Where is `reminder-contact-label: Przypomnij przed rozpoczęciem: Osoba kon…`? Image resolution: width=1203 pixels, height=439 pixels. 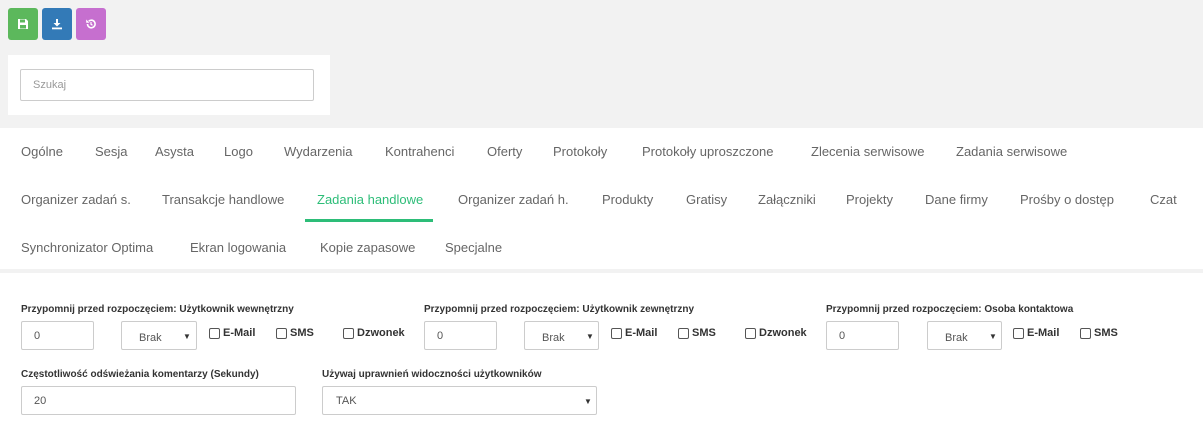 reminder-contact-label: Przypomnij przed rozpoczęciem: Osoba kon… is located at coordinates (950, 309).